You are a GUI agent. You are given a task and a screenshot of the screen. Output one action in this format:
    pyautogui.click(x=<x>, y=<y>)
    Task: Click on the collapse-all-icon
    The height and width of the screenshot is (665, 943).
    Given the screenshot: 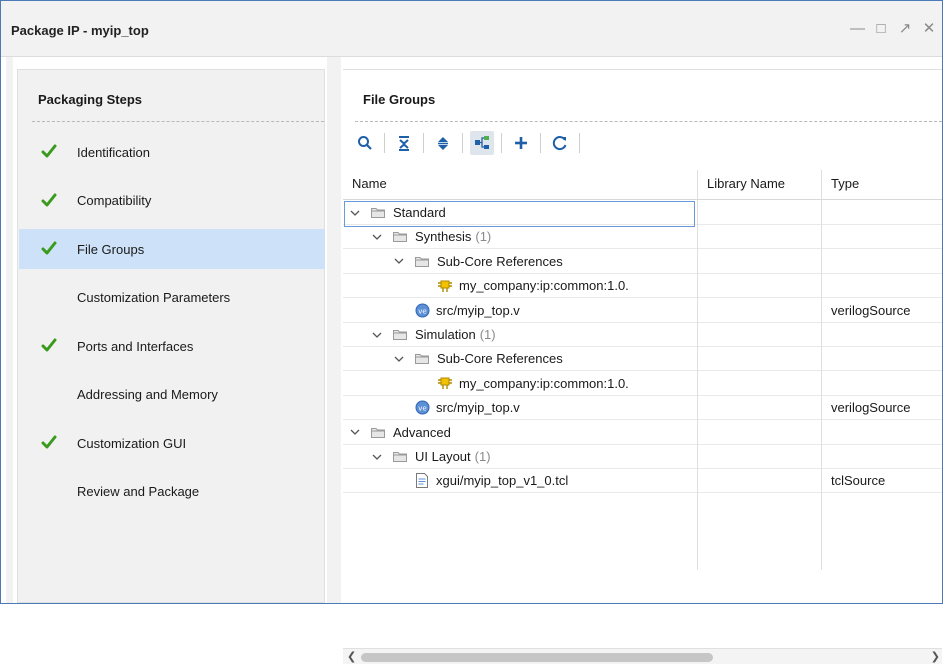 What is the action you would take?
    pyautogui.click(x=404, y=143)
    